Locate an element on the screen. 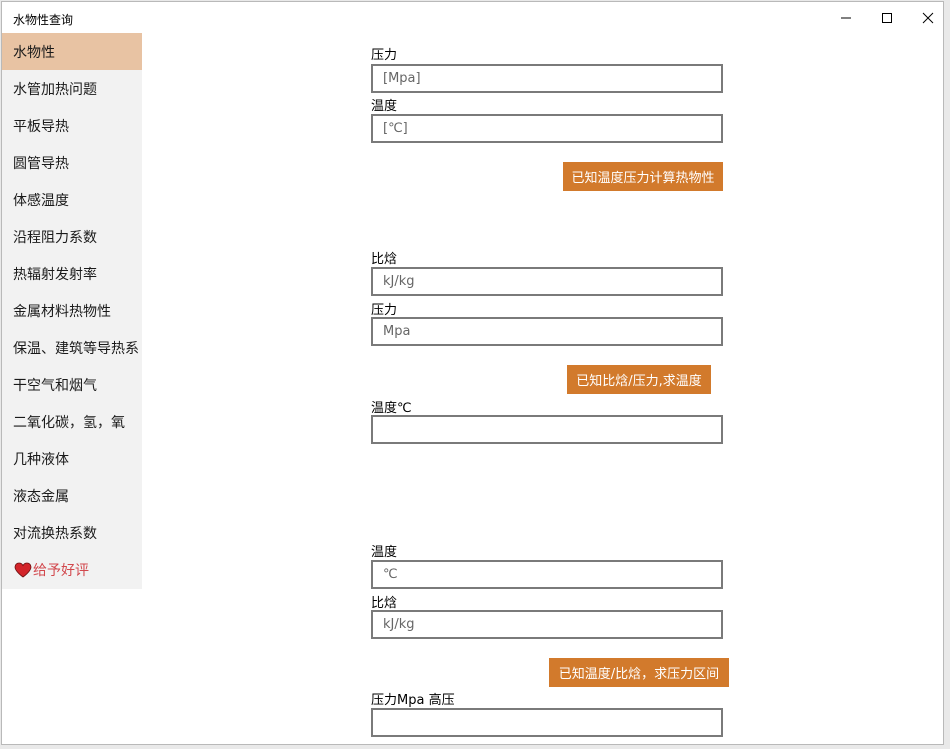  rate-app-label: 给予好评 is located at coordinates (61, 570).